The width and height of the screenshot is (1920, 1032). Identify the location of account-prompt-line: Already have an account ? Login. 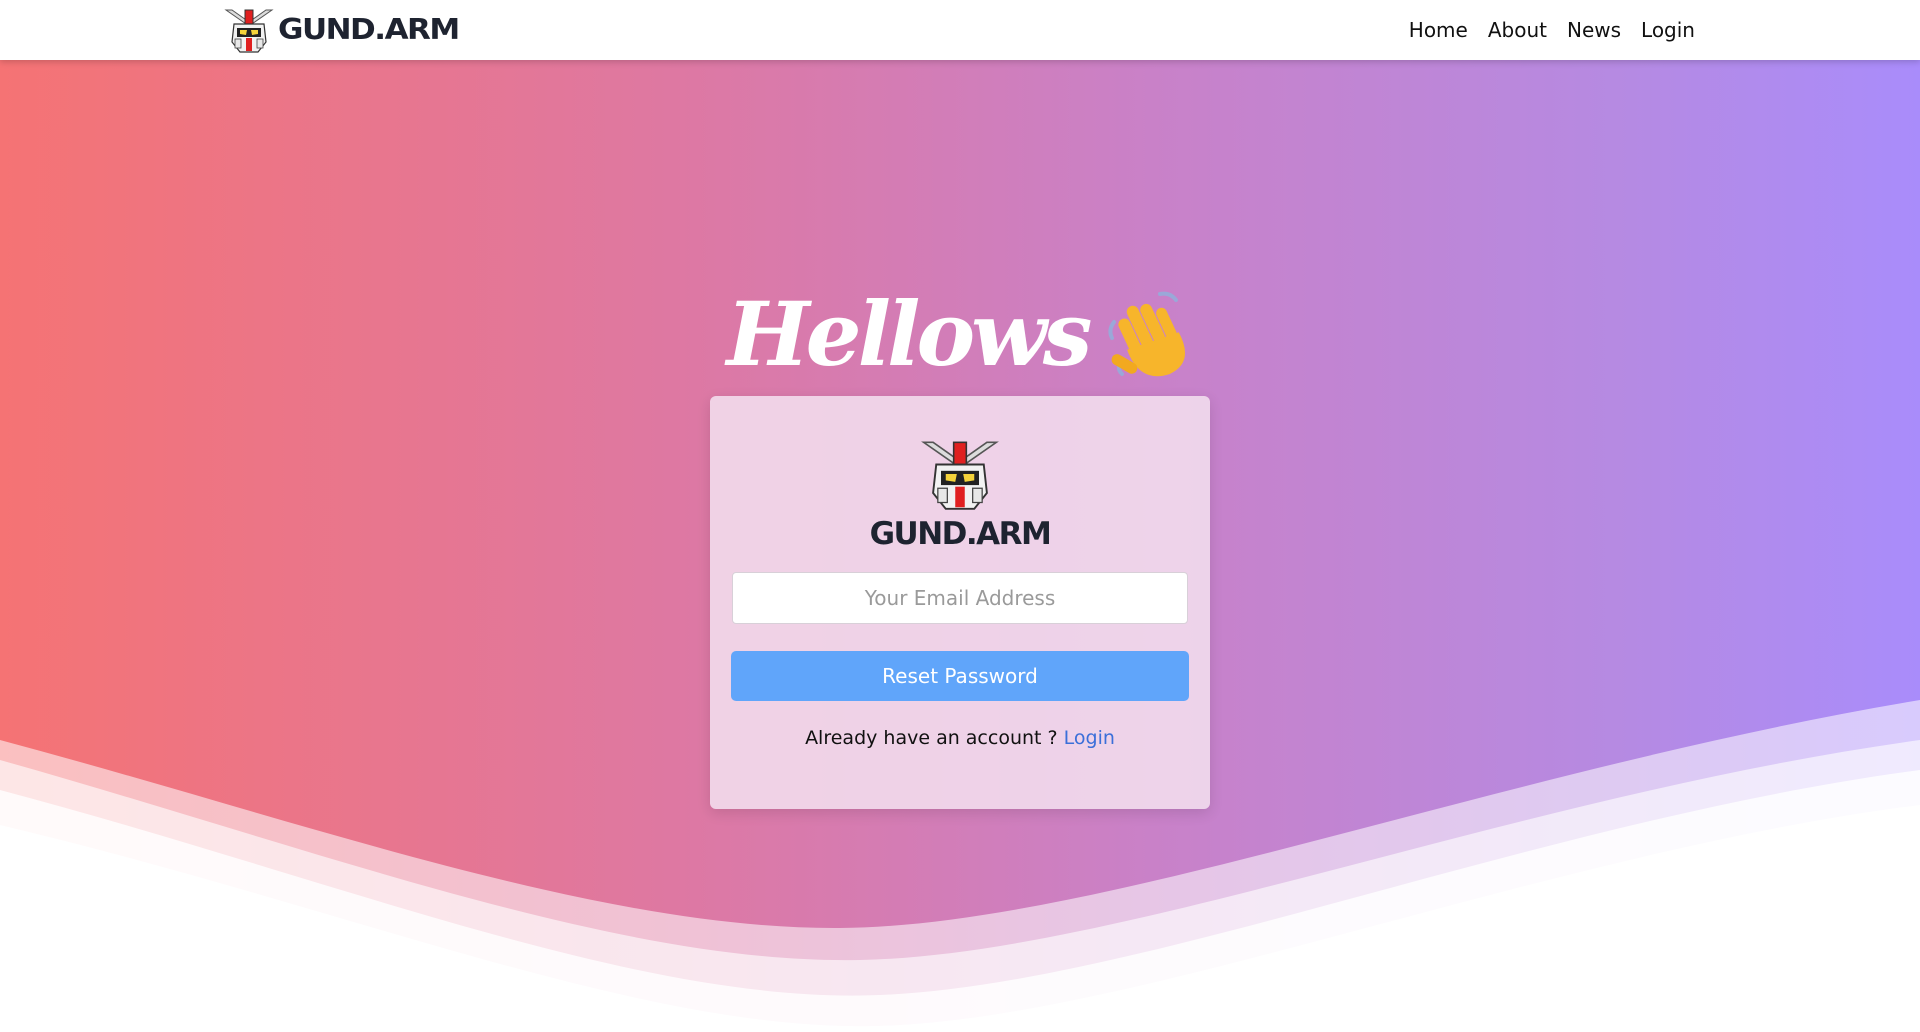
(960, 738).